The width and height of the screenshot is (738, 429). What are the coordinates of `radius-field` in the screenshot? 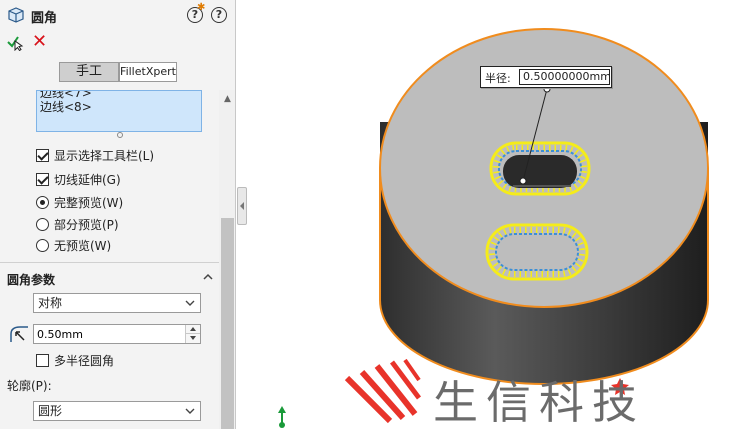 It's located at (117, 334).